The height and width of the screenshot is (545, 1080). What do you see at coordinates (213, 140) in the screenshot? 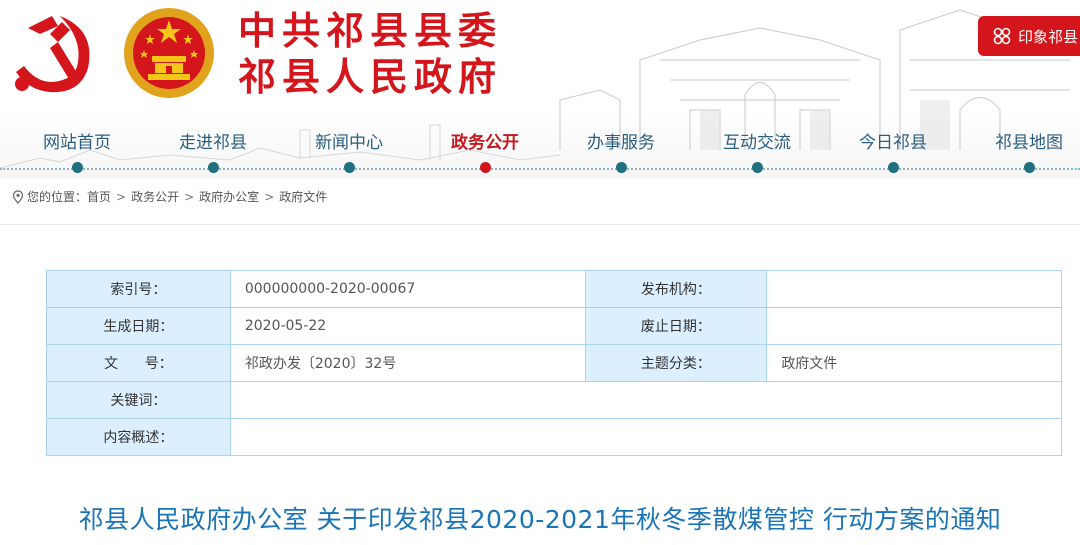
I see `nav-item-about: 走进祁县` at bounding box center [213, 140].